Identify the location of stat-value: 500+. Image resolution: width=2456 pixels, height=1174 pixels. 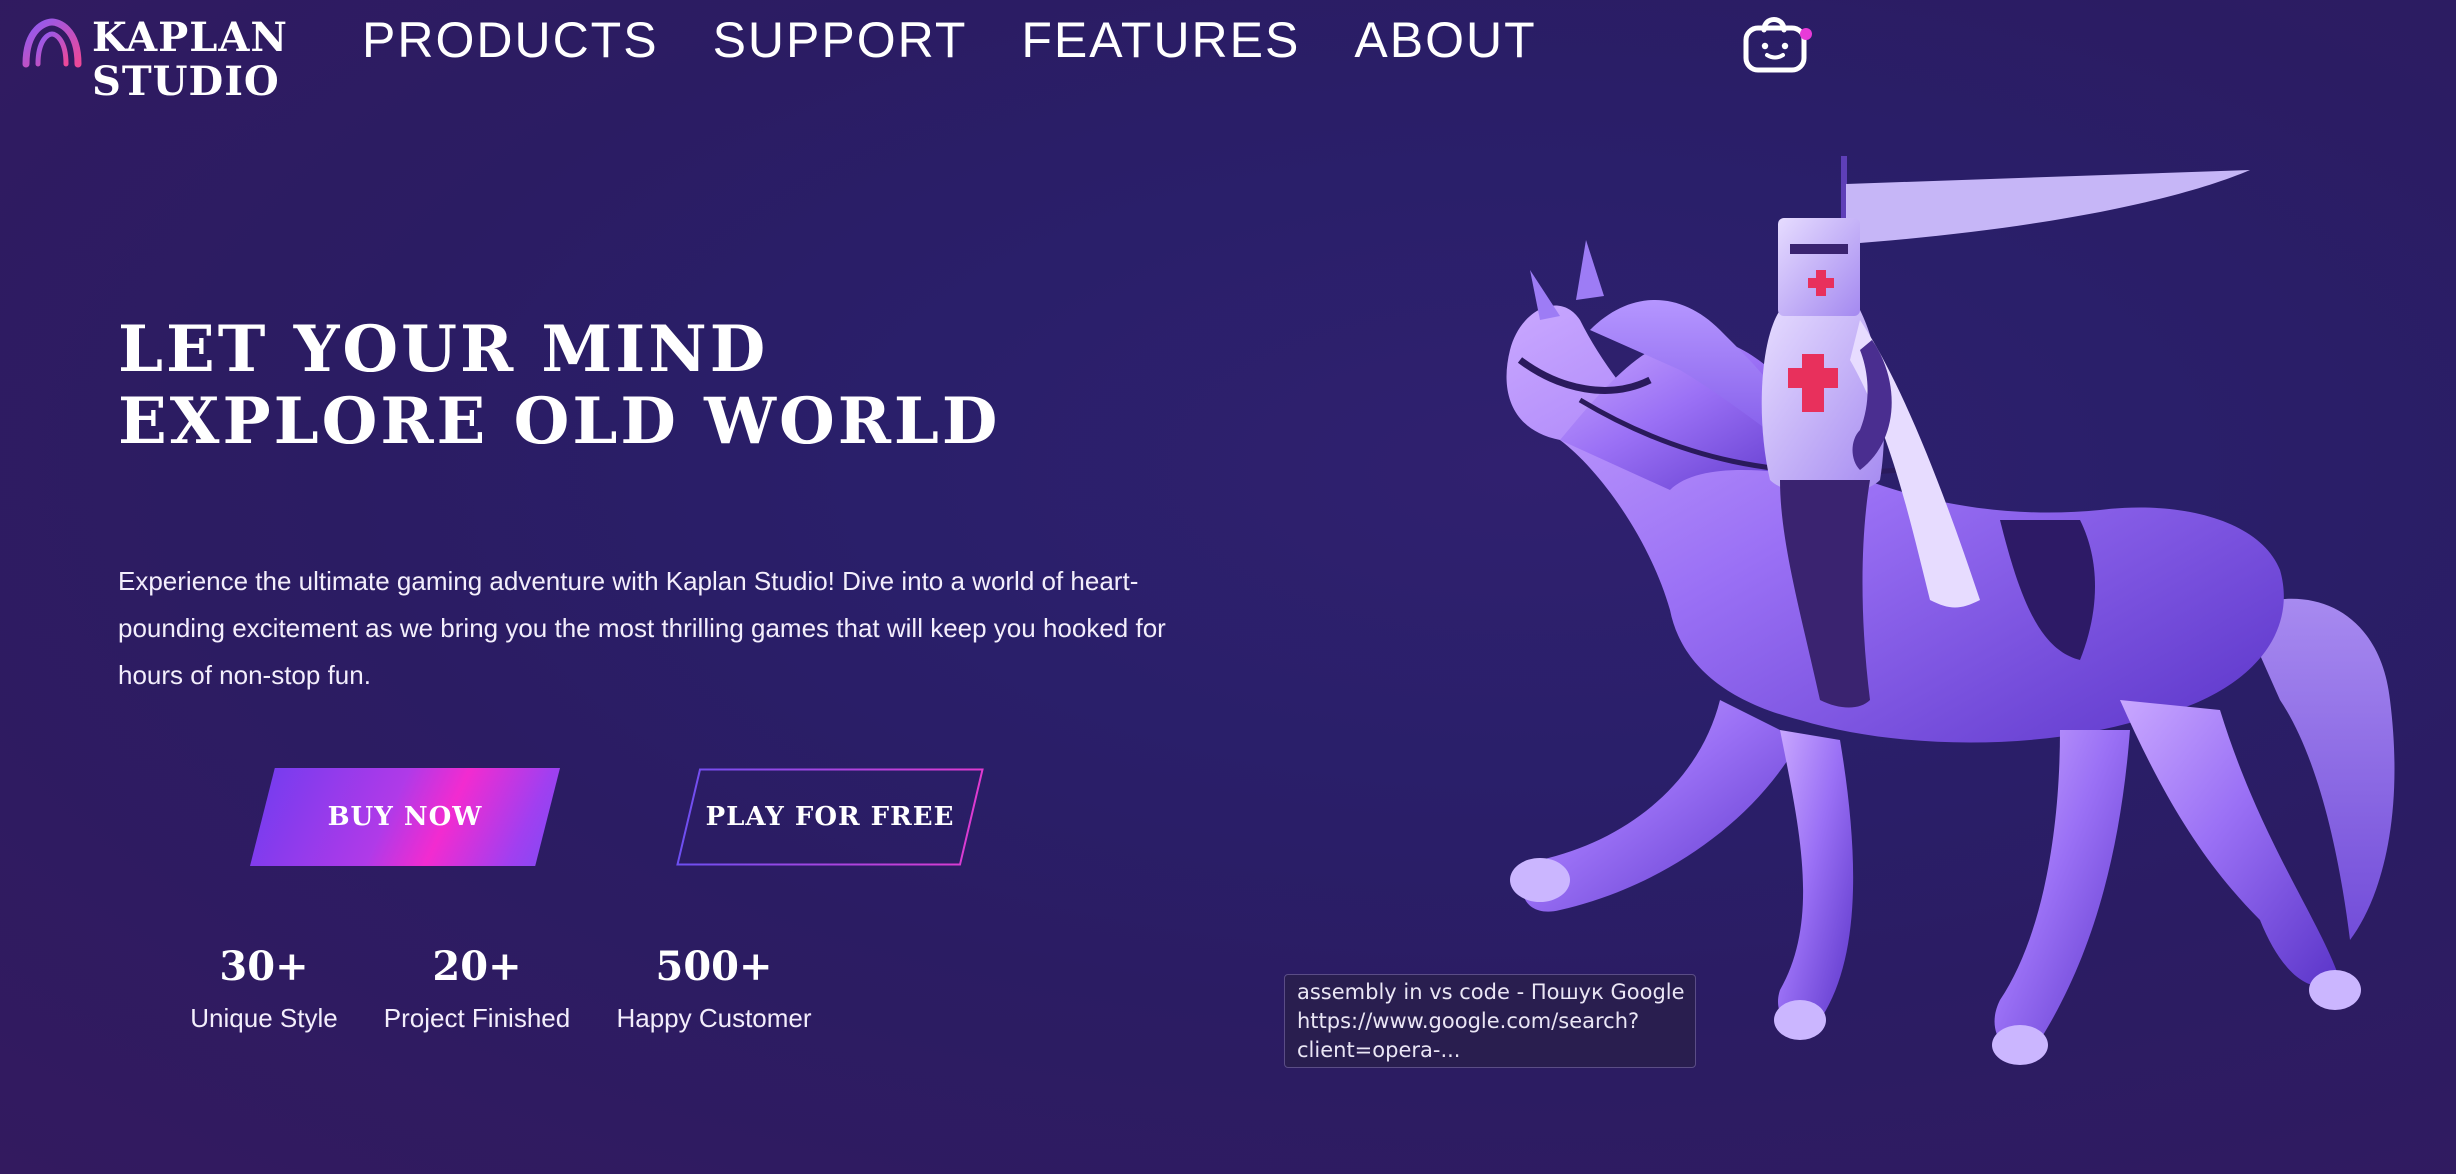
(714, 966).